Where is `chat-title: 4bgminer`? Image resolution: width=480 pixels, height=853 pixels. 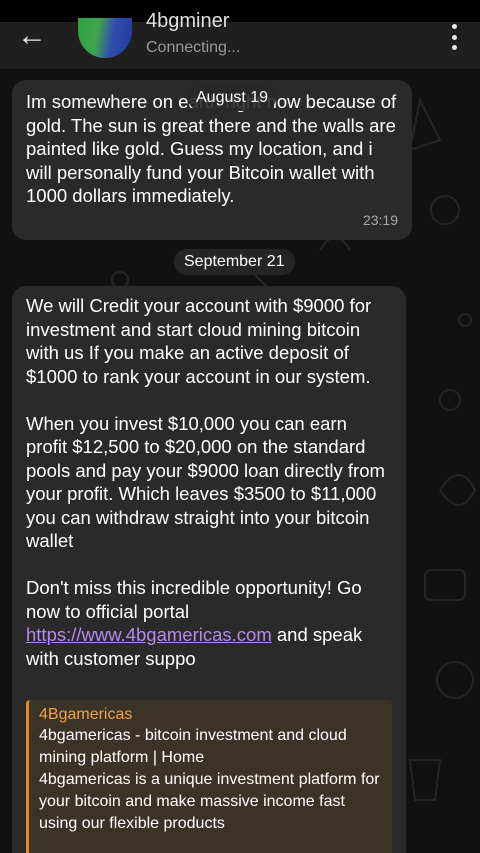 chat-title: 4bgminer is located at coordinates (187, 21).